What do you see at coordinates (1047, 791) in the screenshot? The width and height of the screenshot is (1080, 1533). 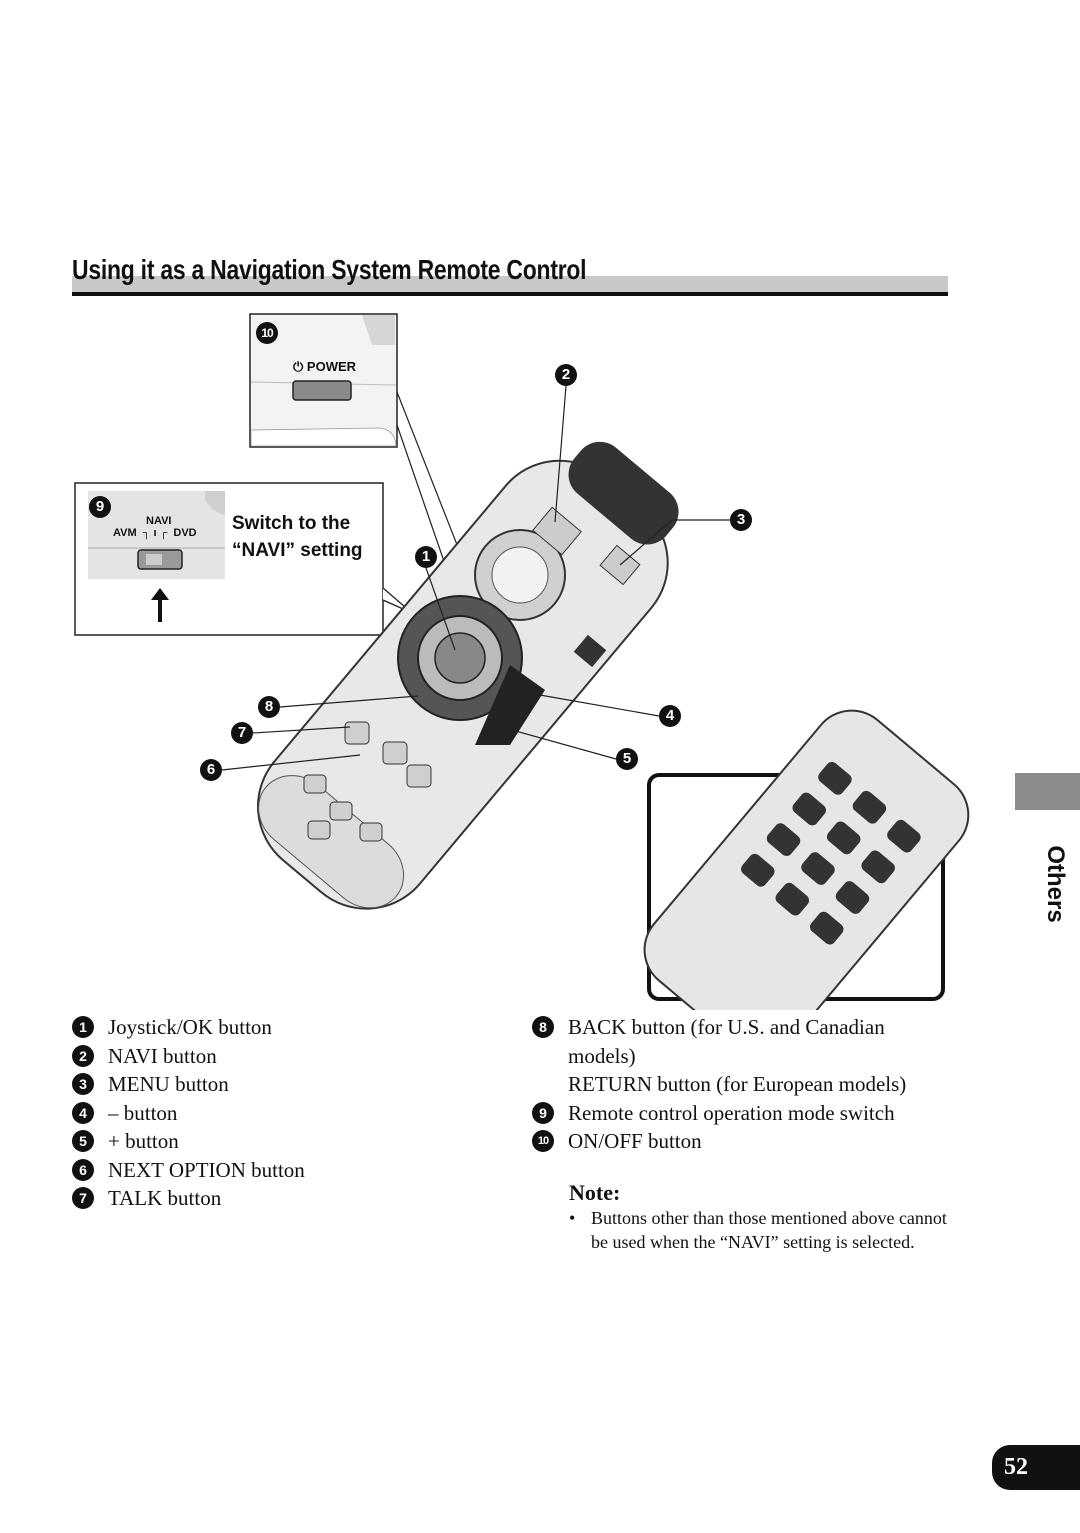 I see `side-tab-marker` at bounding box center [1047, 791].